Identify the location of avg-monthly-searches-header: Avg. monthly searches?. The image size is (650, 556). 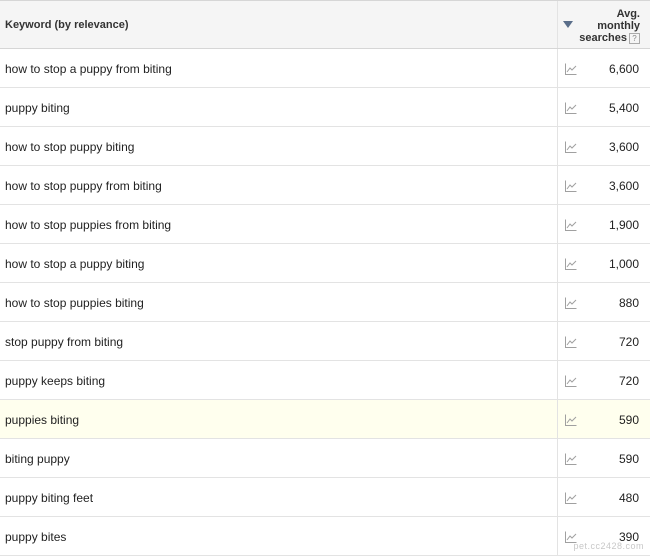
(609, 26).